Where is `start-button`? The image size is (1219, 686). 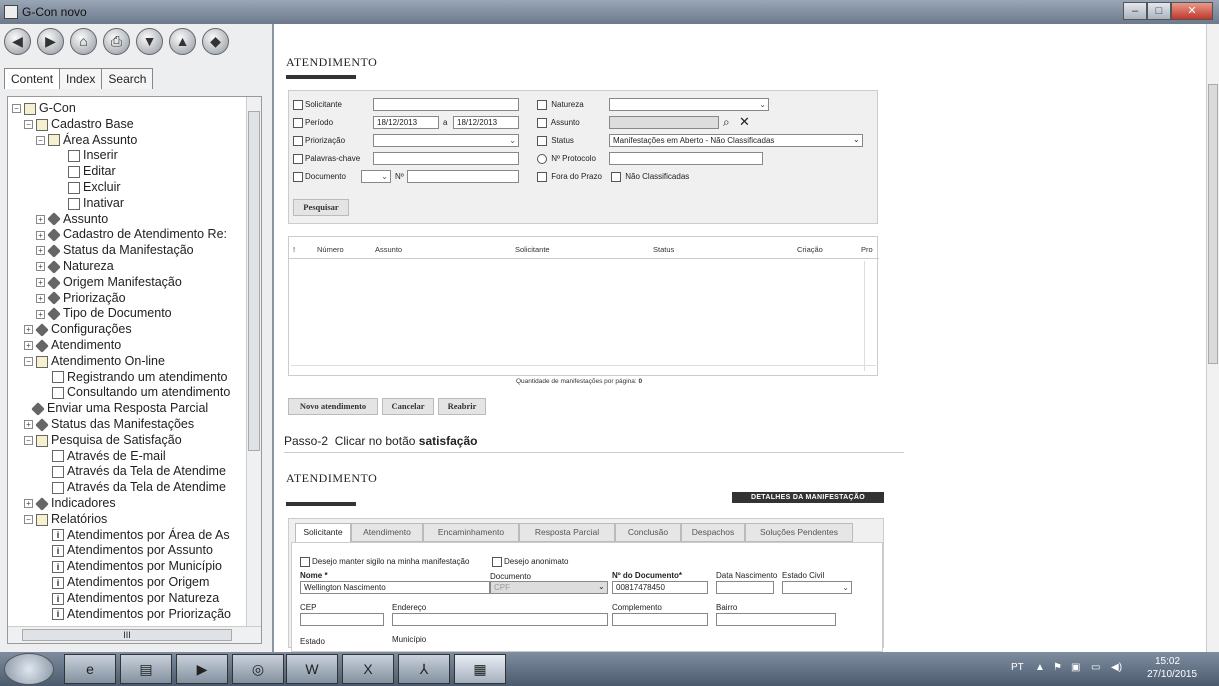 start-button is located at coordinates (29, 669).